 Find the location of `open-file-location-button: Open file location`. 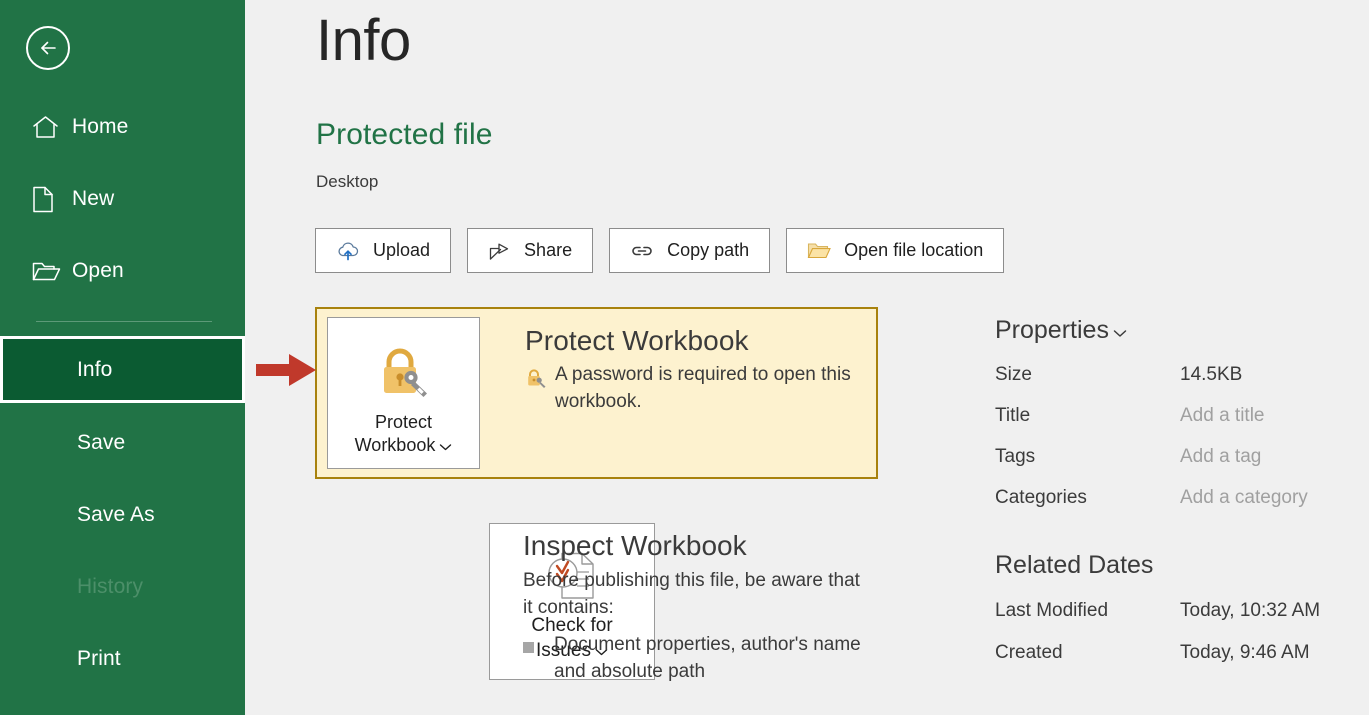

open-file-location-button: Open file location is located at coordinates (895, 250).